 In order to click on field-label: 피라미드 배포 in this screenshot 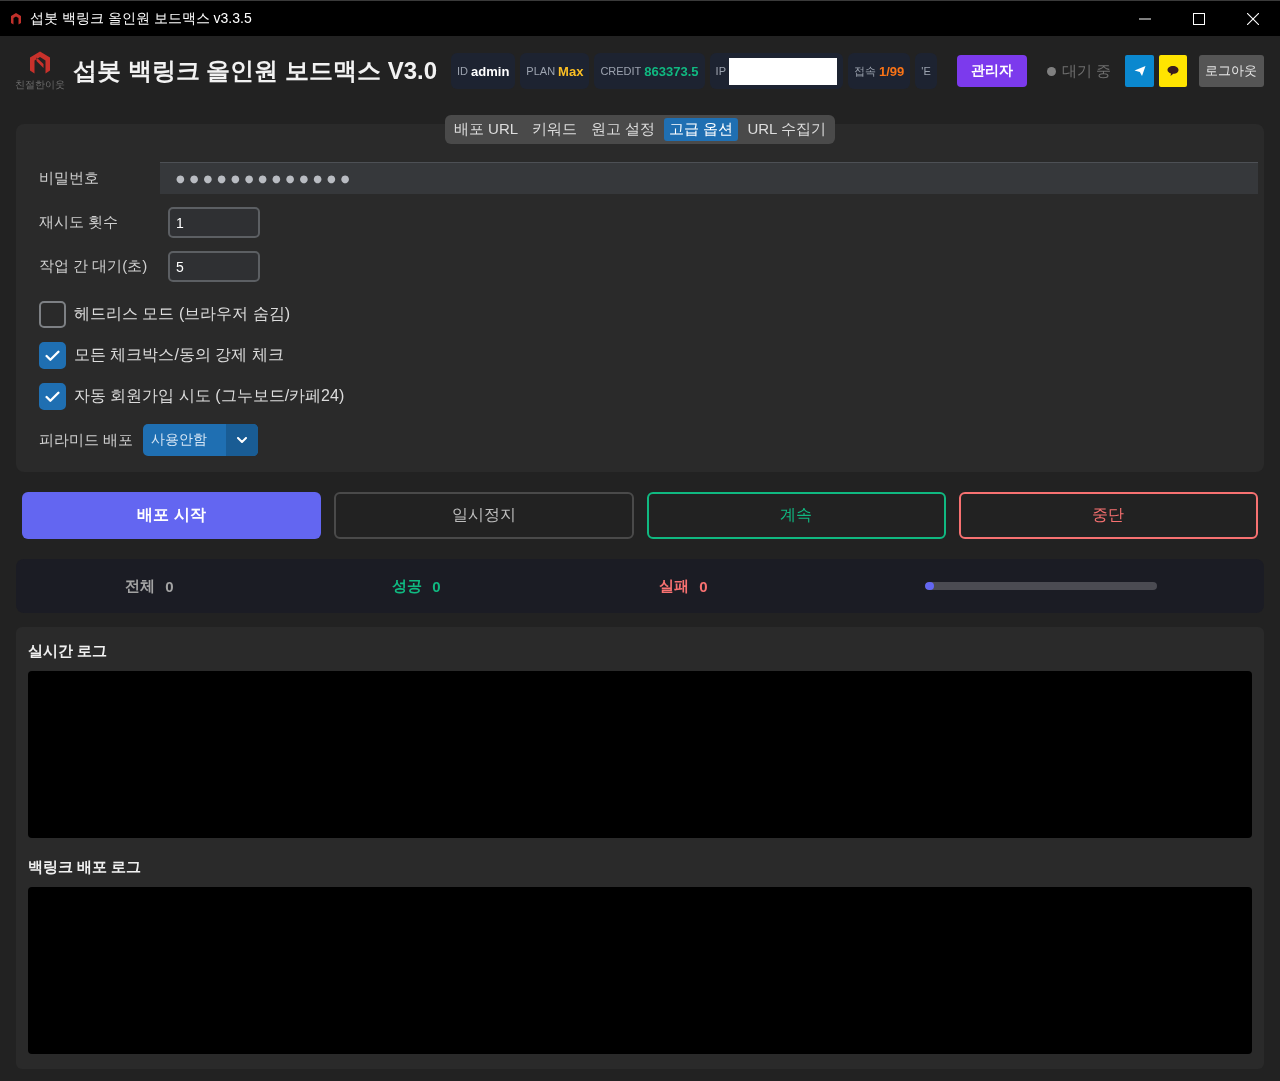, I will do `click(86, 440)`.